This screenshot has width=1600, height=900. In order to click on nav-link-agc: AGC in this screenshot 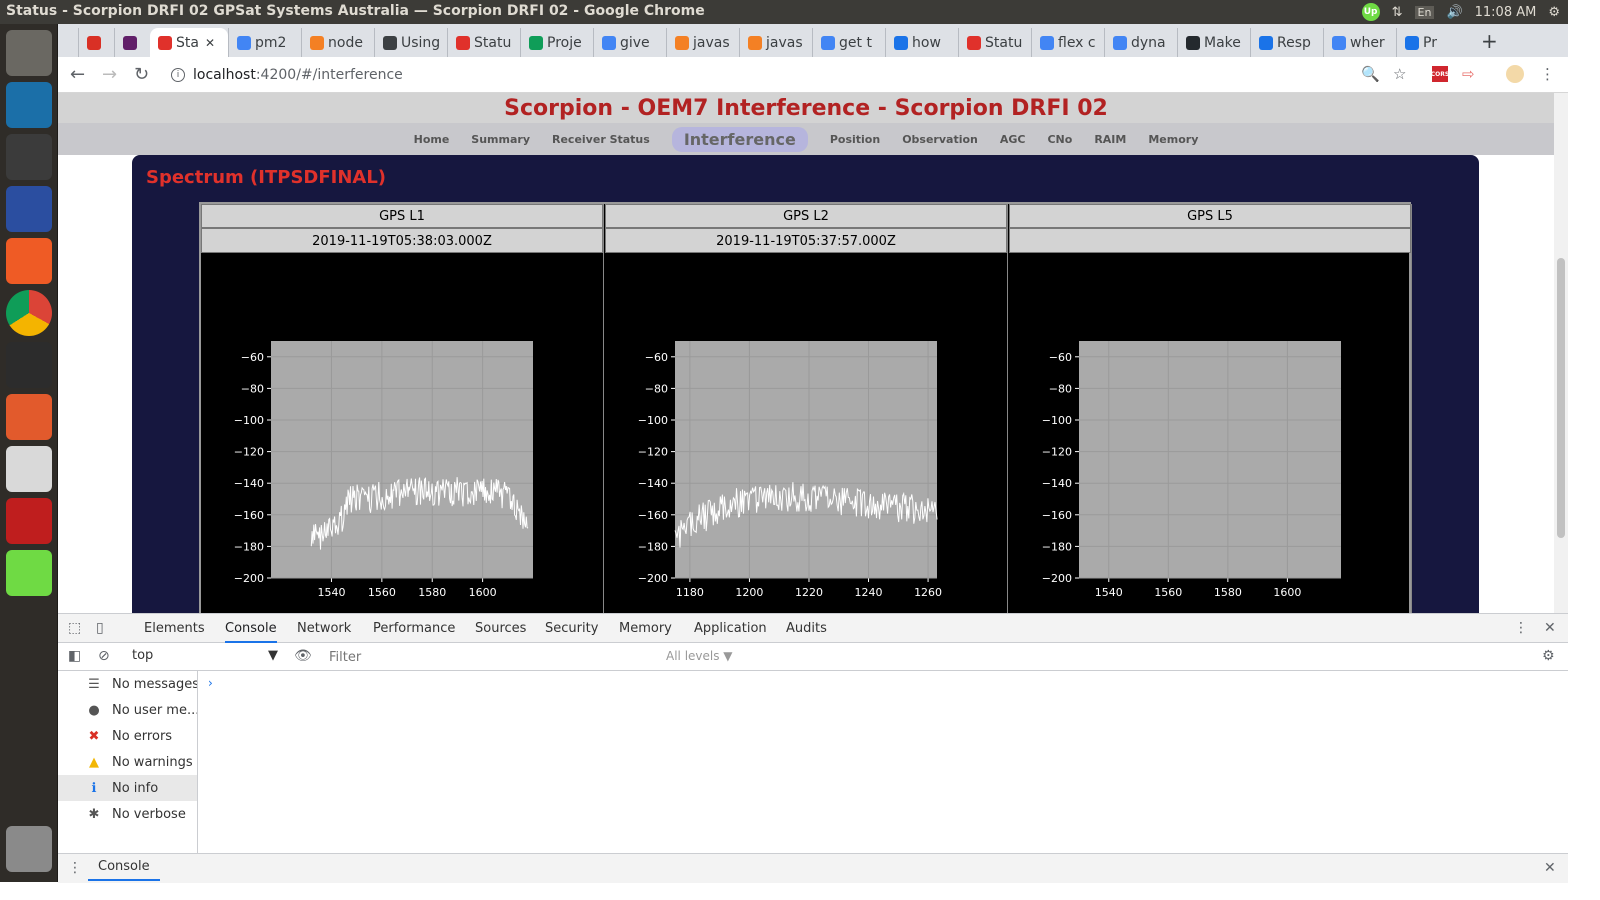, I will do `click(1013, 139)`.